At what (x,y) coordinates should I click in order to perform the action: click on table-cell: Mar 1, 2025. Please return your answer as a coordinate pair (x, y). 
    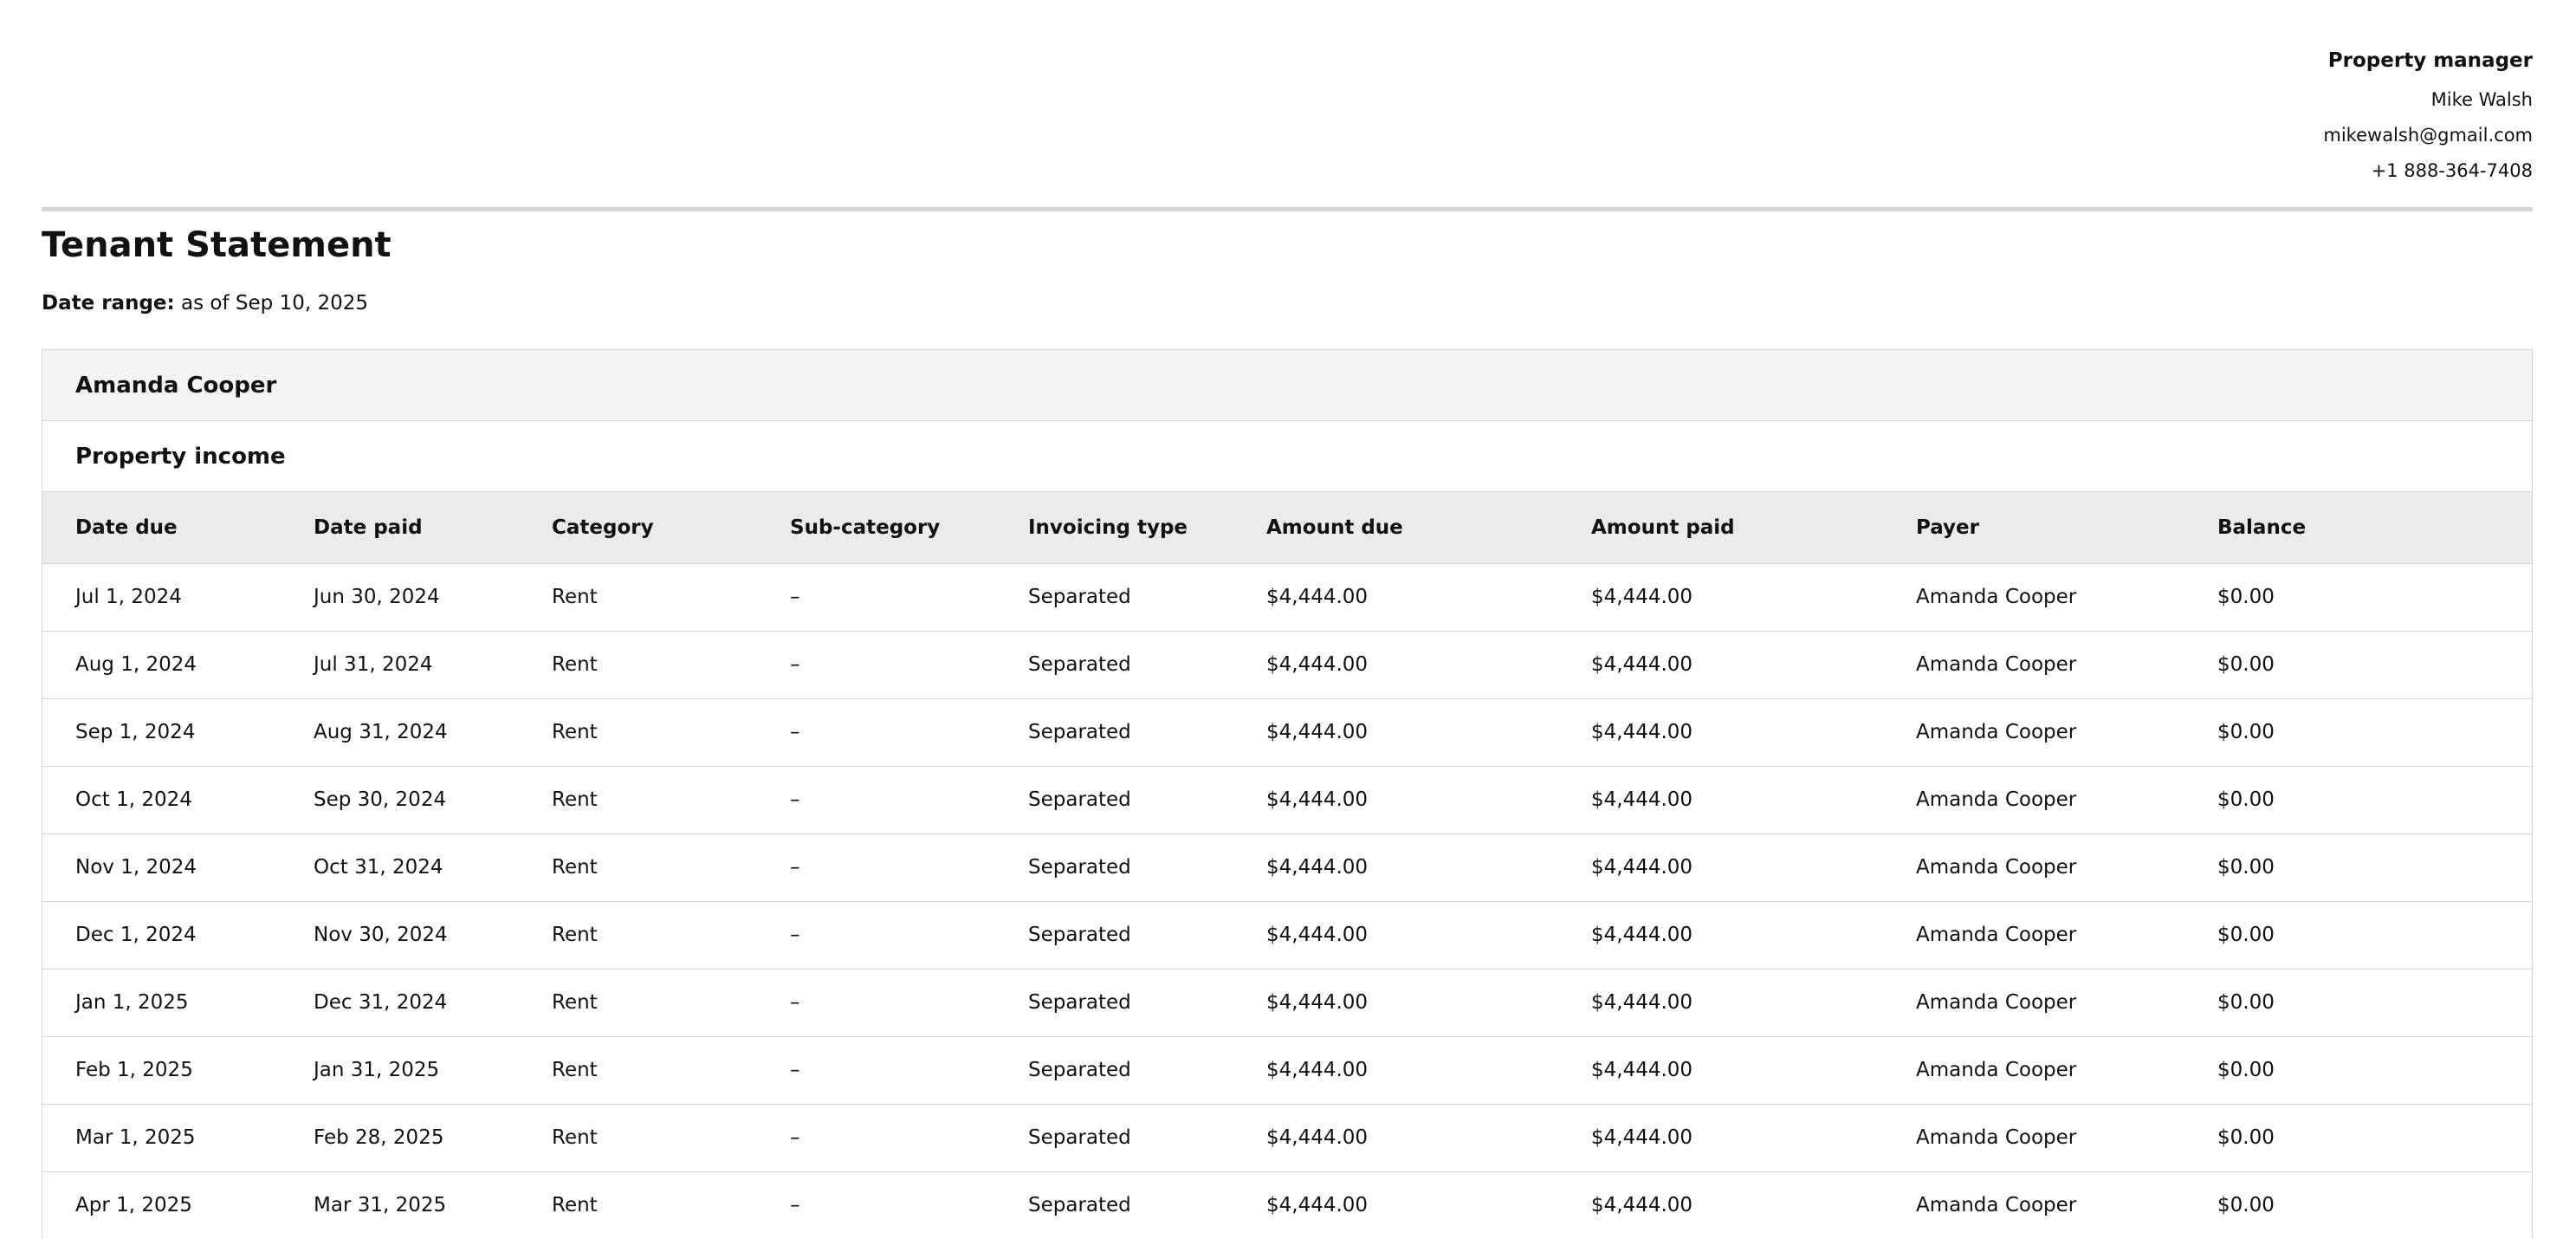
    Looking at the image, I should click on (178, 1138).